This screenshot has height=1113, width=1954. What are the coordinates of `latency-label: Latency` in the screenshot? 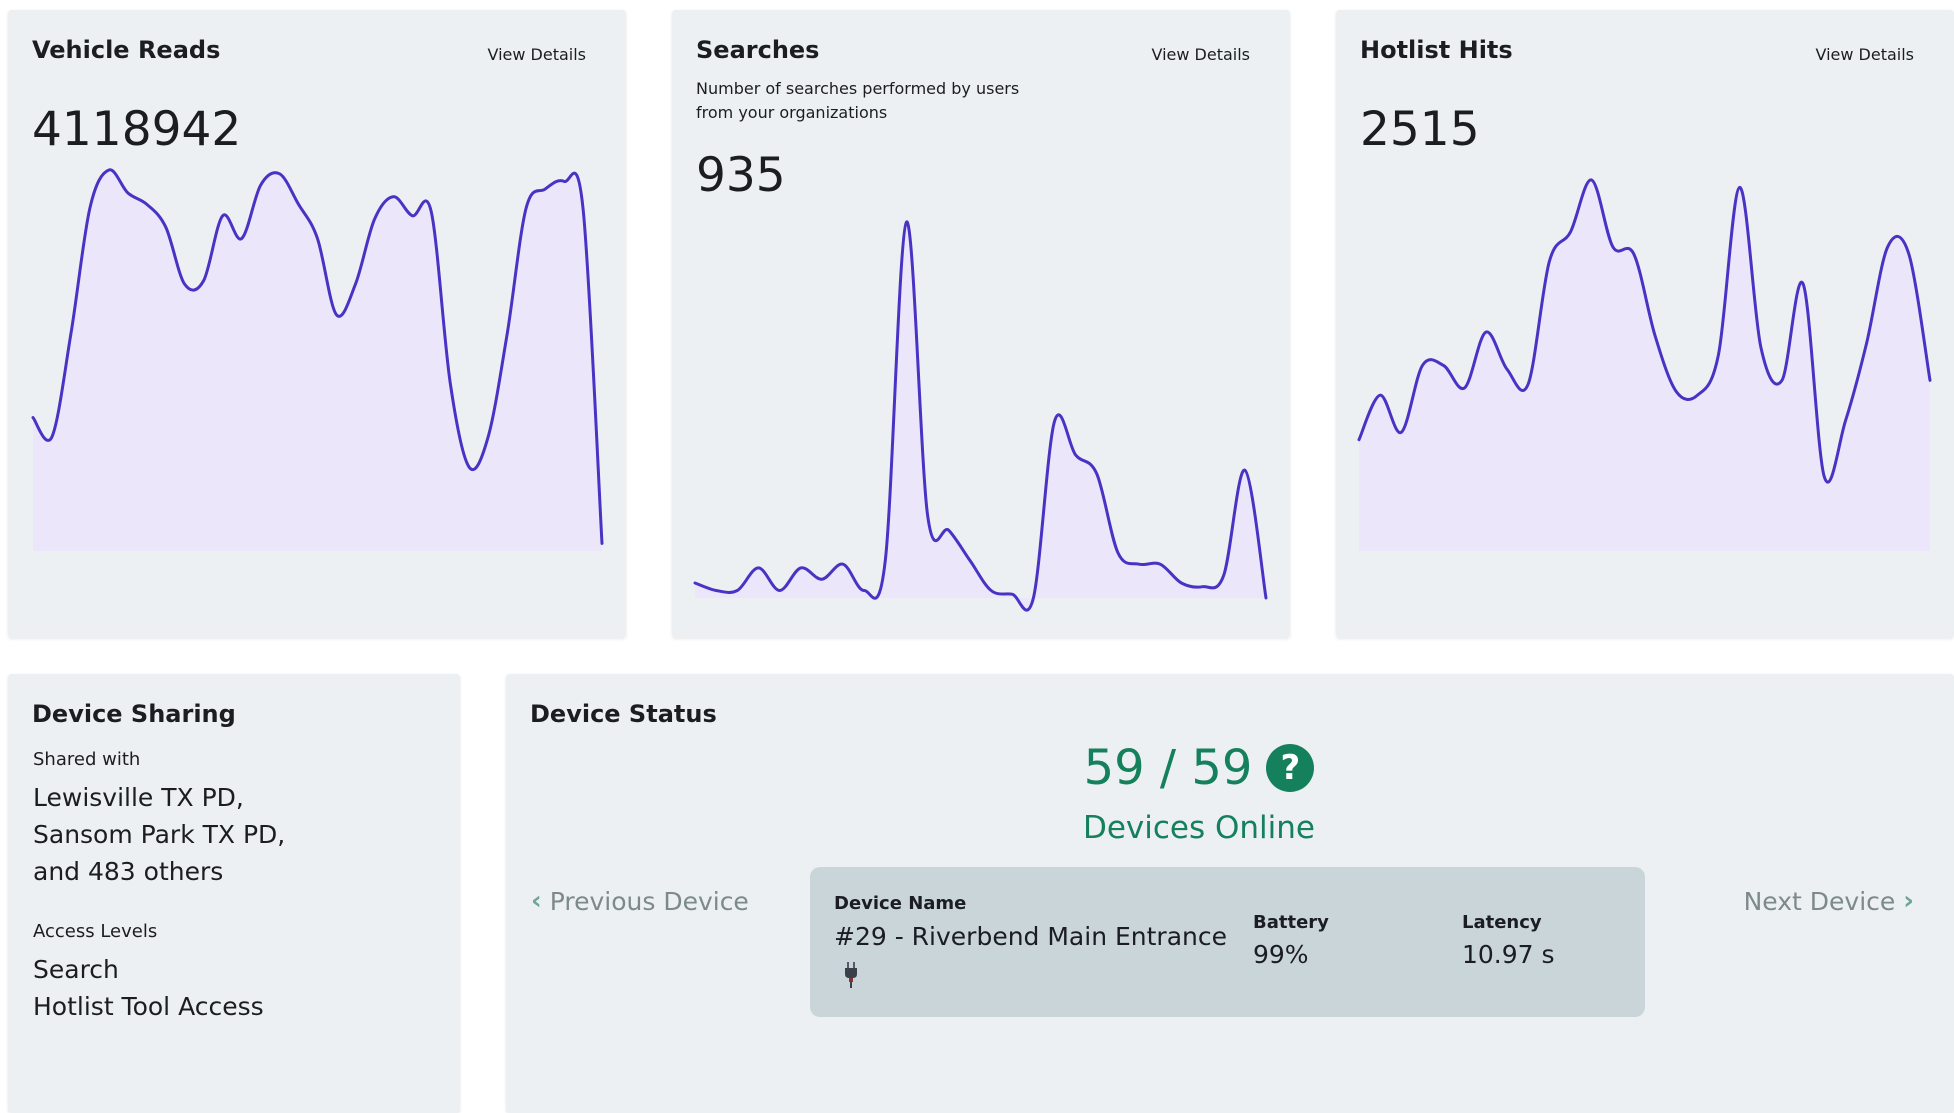 It's located at (1502, 922).